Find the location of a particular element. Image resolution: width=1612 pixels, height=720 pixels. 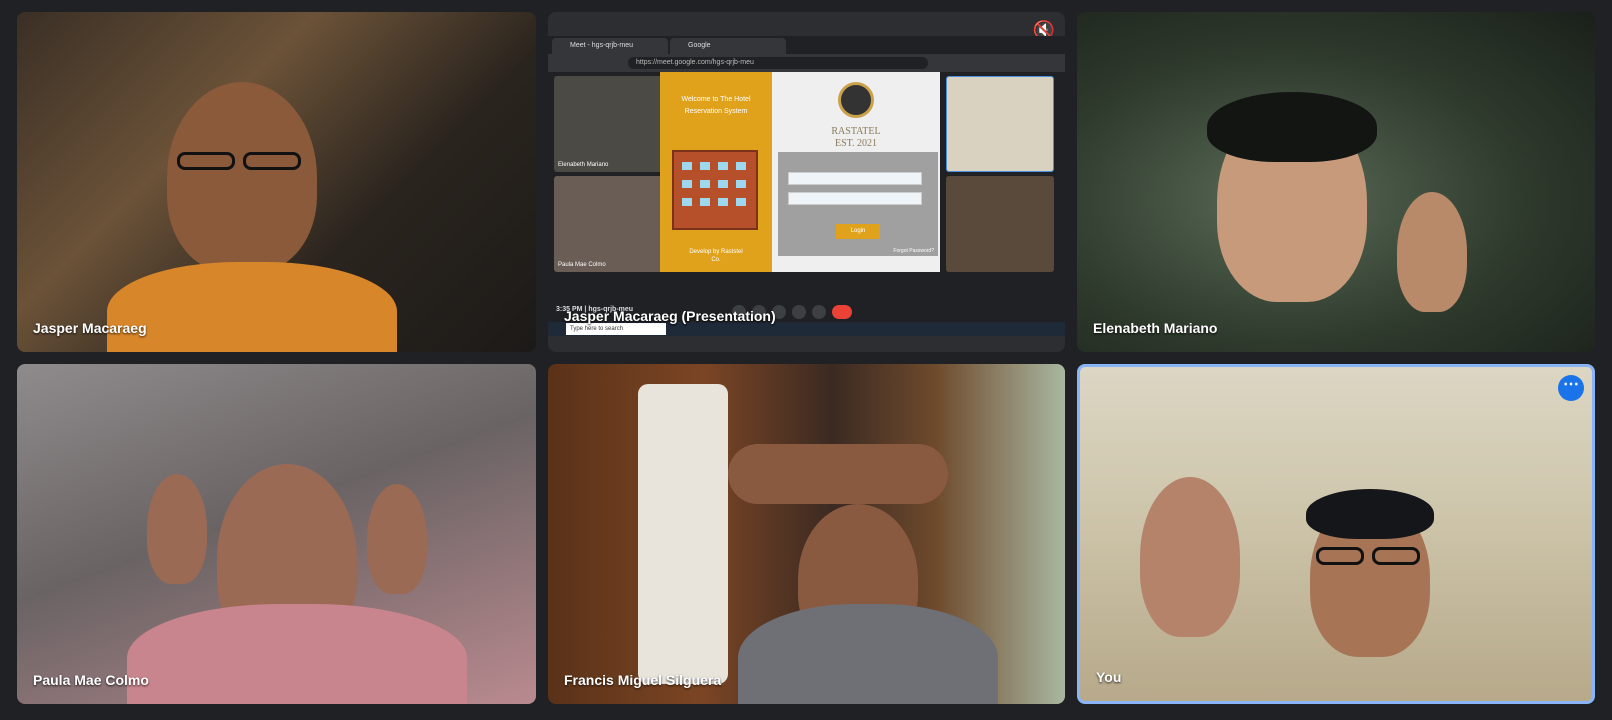

browser-tab: Google is located at coordinates (728, 46).